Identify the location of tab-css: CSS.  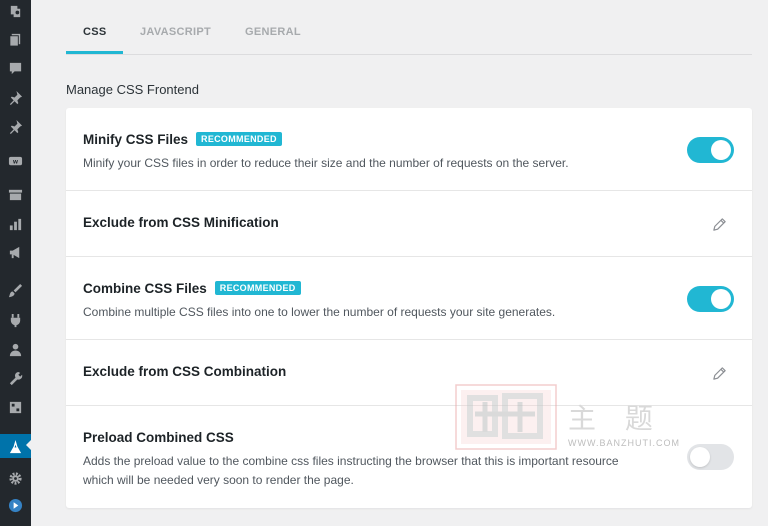
(95, 32).